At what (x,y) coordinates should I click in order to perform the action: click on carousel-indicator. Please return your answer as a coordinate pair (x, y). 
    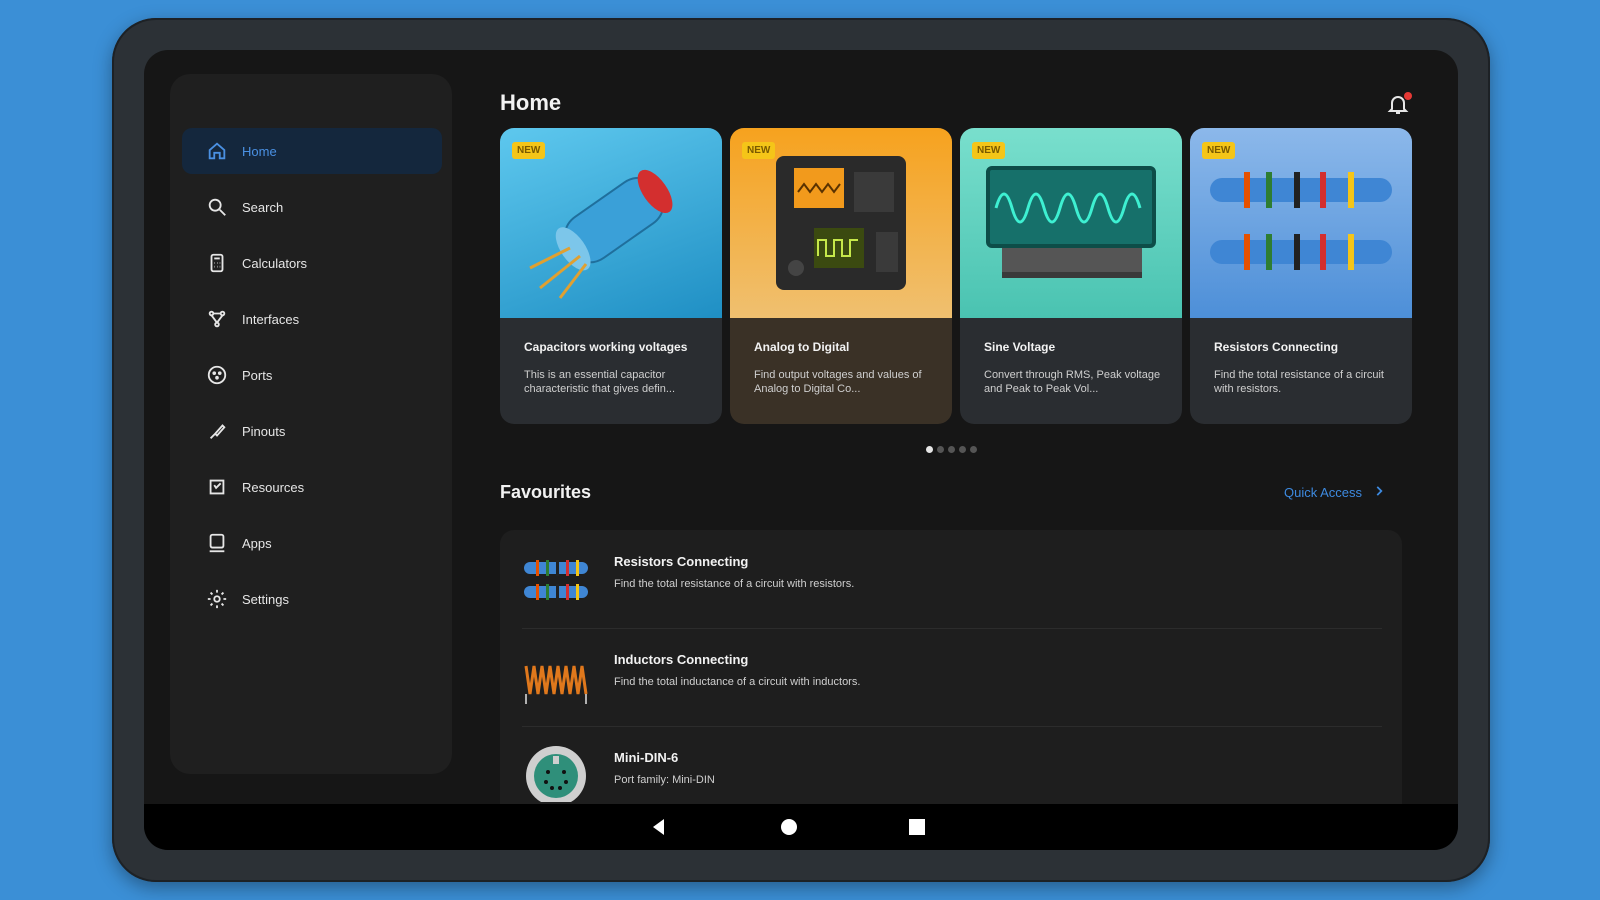
    Looking at the image, I should click on (951, 449).